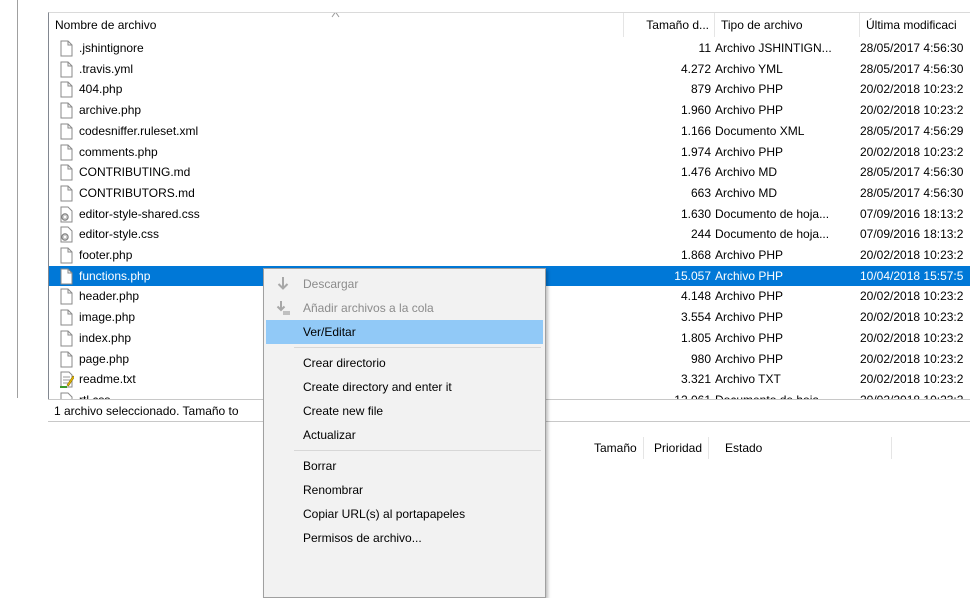 The width and height of the screenshot is (970, 598). What do you see at coordinates (119, 234) in the screenshot?
I see `file-name: editor-style.css` at bounding box center [119, 234].